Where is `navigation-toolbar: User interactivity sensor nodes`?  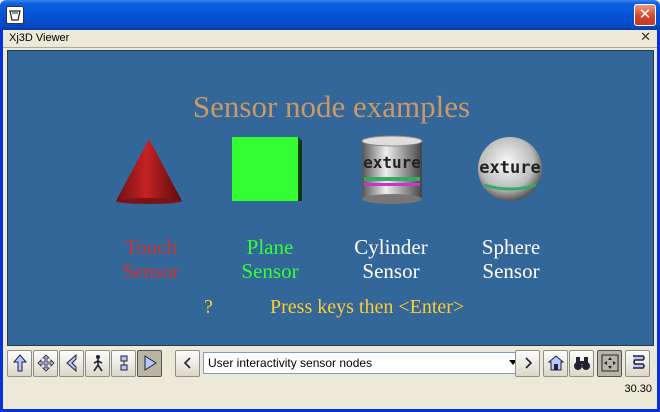
navigation-toolbar: User interactivity sensor nodes is located at coordinates (330, 364).